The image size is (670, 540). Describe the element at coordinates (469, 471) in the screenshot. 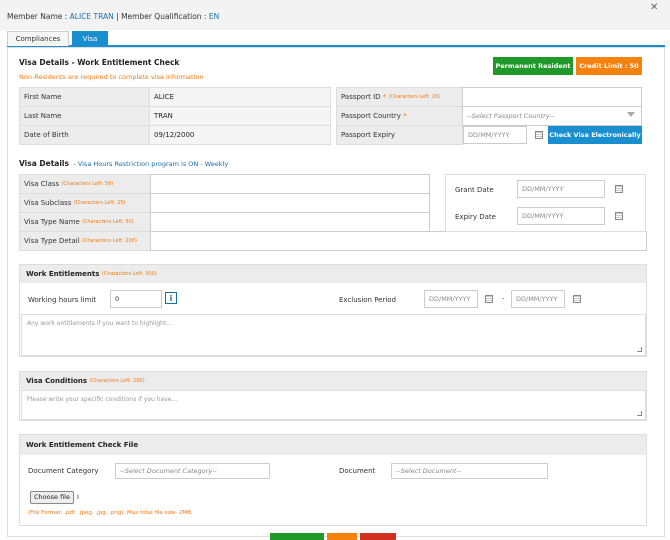

I see `document-select: --Select Document--` at that location.